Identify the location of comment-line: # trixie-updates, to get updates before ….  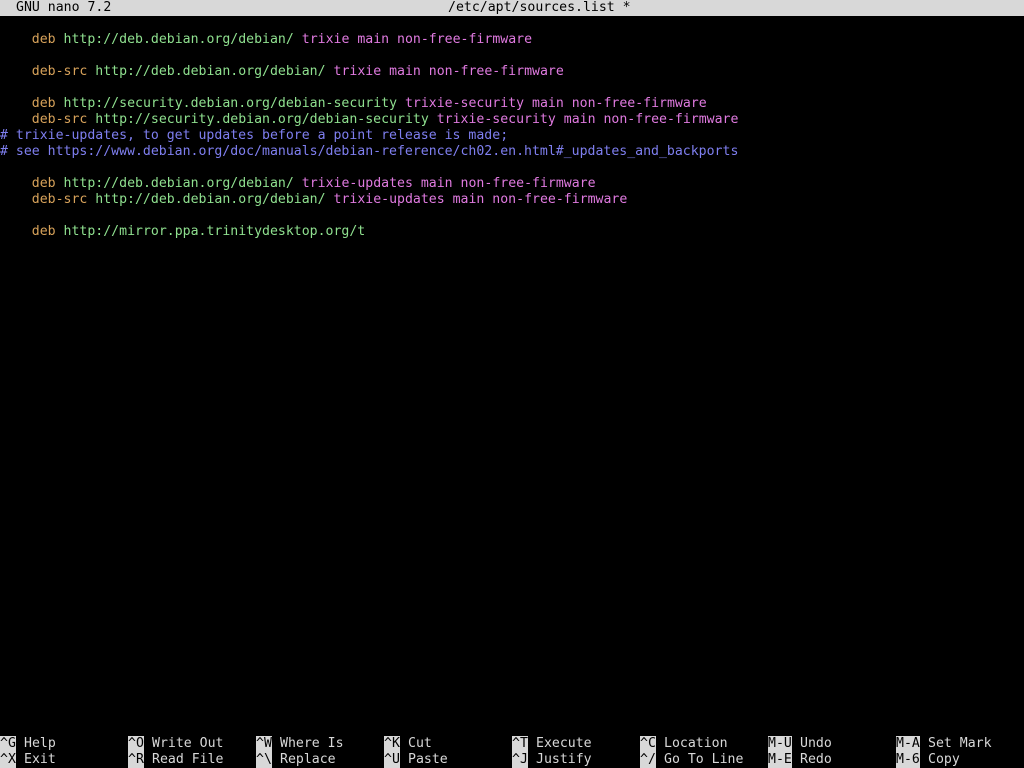
(254, 136).